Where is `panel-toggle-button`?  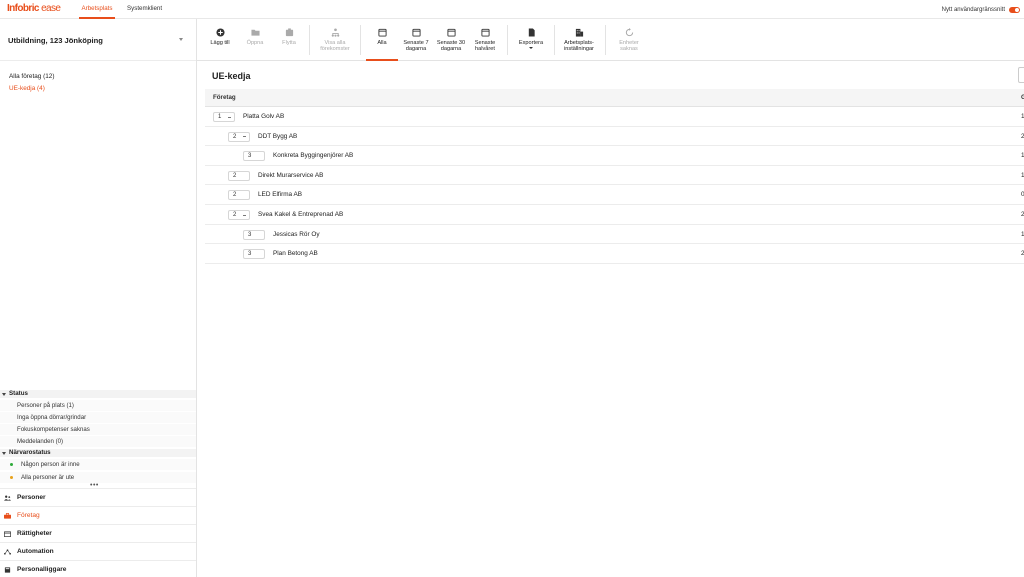 panel-toggle-button is located at coordinates (1021, 75).